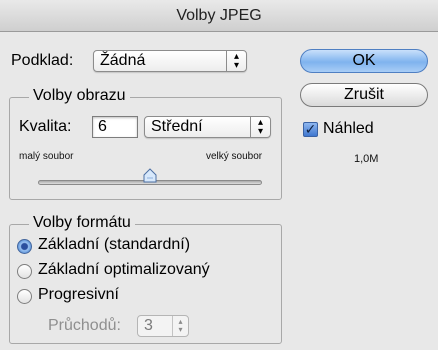 This screenshot has width=438, height=350. What do you see at coordinates (78, 294) in the screenshot?
I see `radio-label-progressive: Progresivní` at bounding box center [78, 294].